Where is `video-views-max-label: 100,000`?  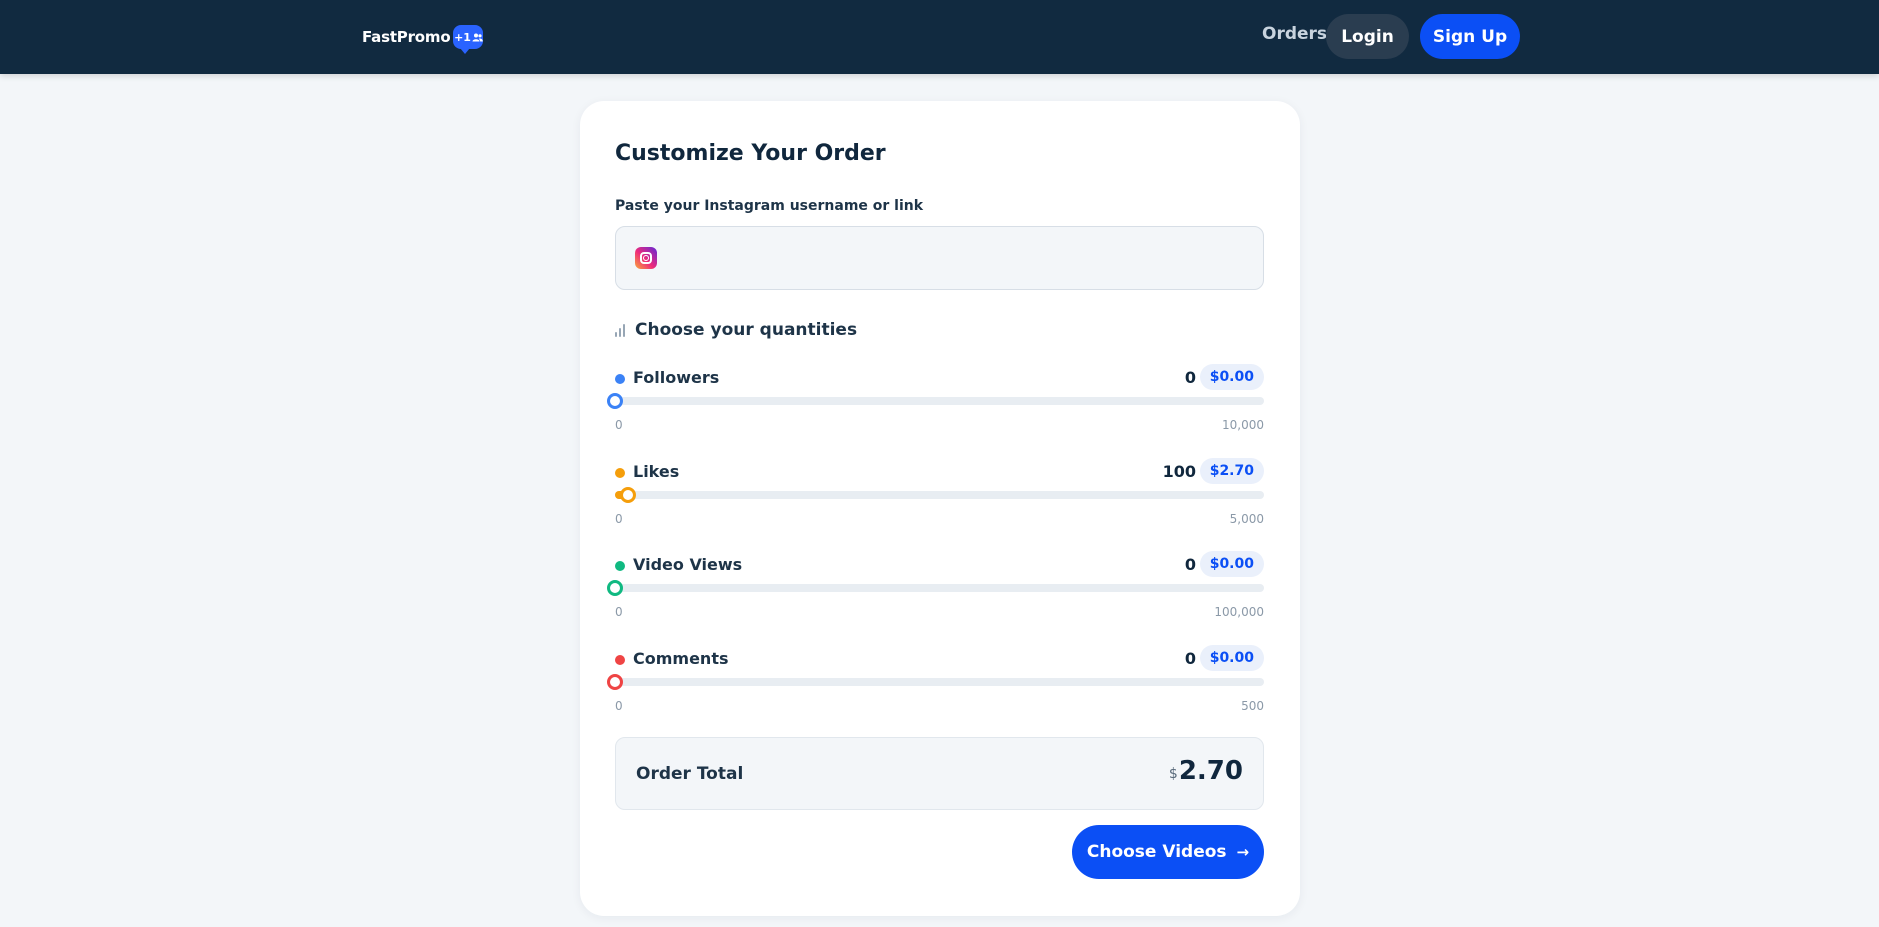 video-views-max-label: 100,000 is located at coordinates (1239, 612).